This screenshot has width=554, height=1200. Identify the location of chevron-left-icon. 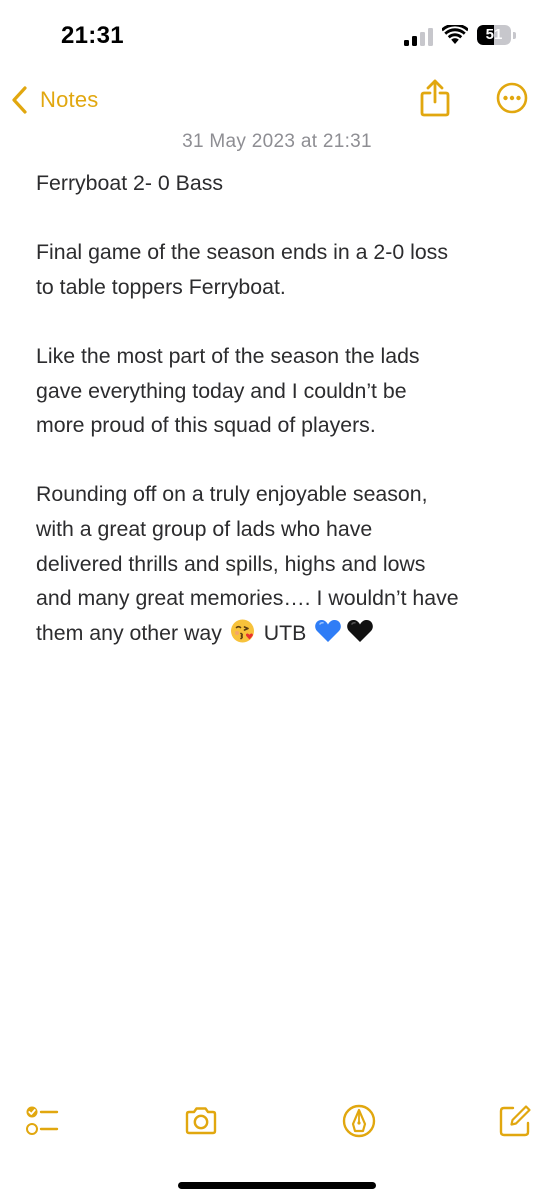
(19, 100).